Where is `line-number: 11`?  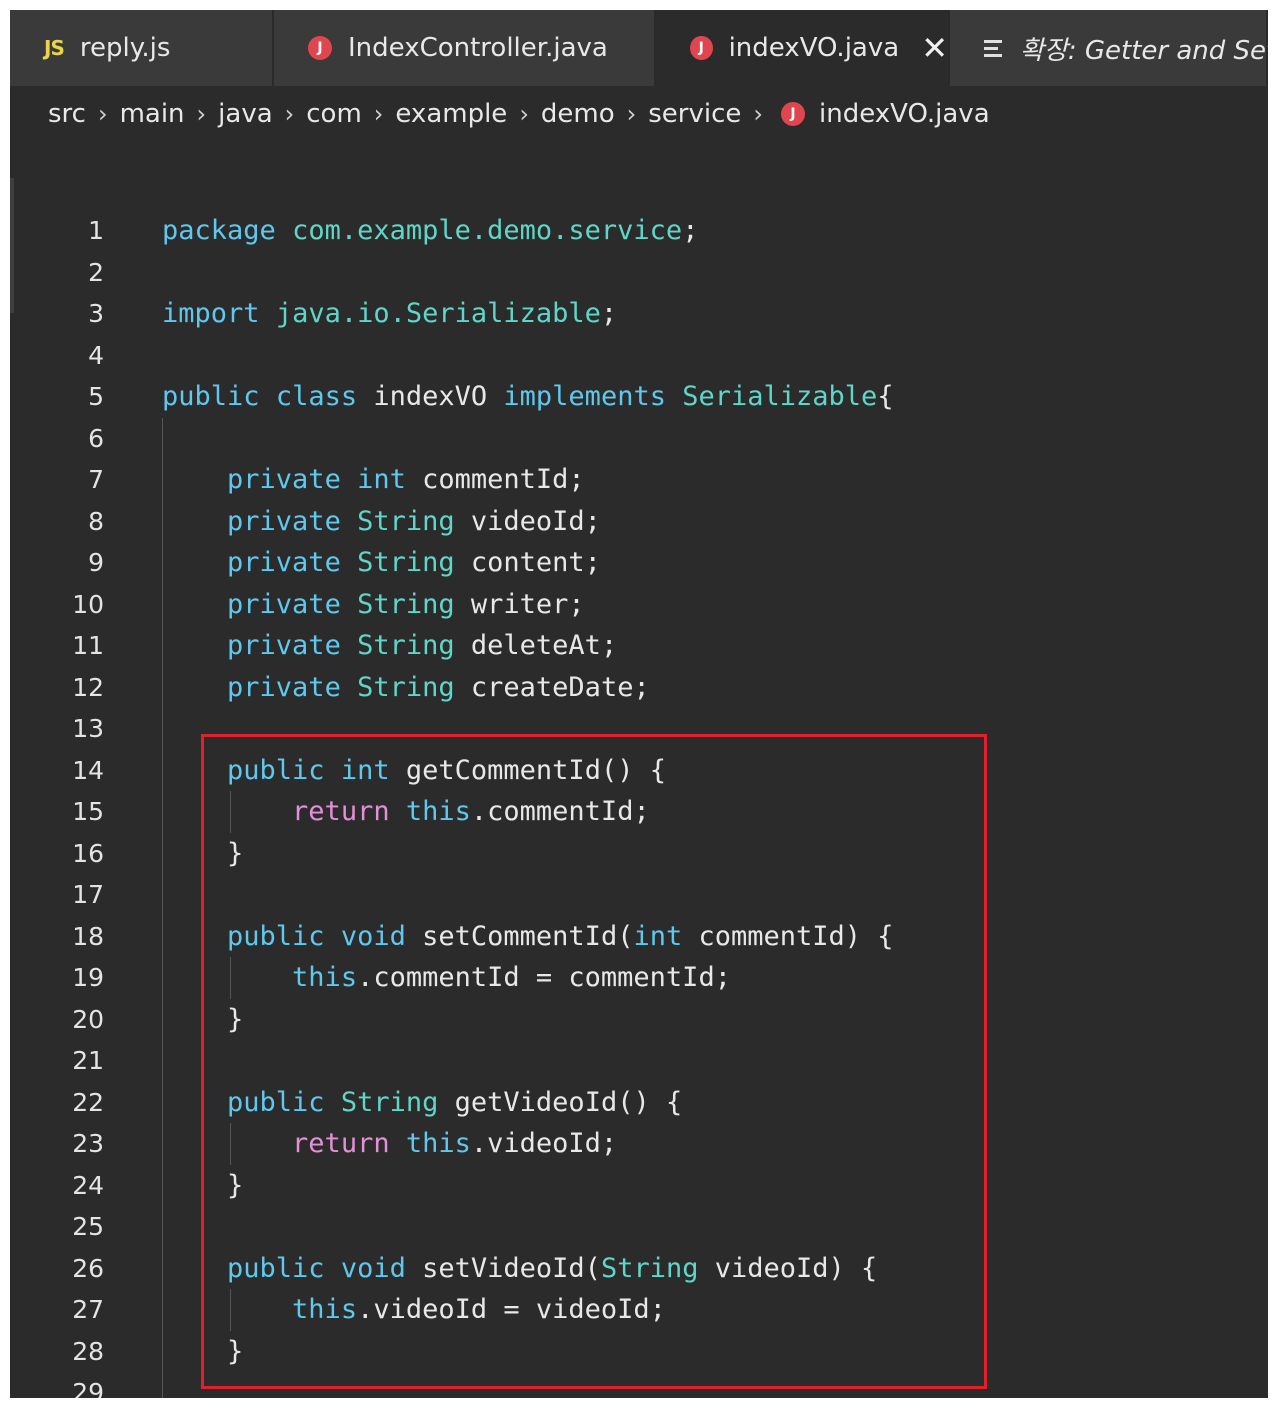 line-number: 11 is located at coordinates (88, 646).